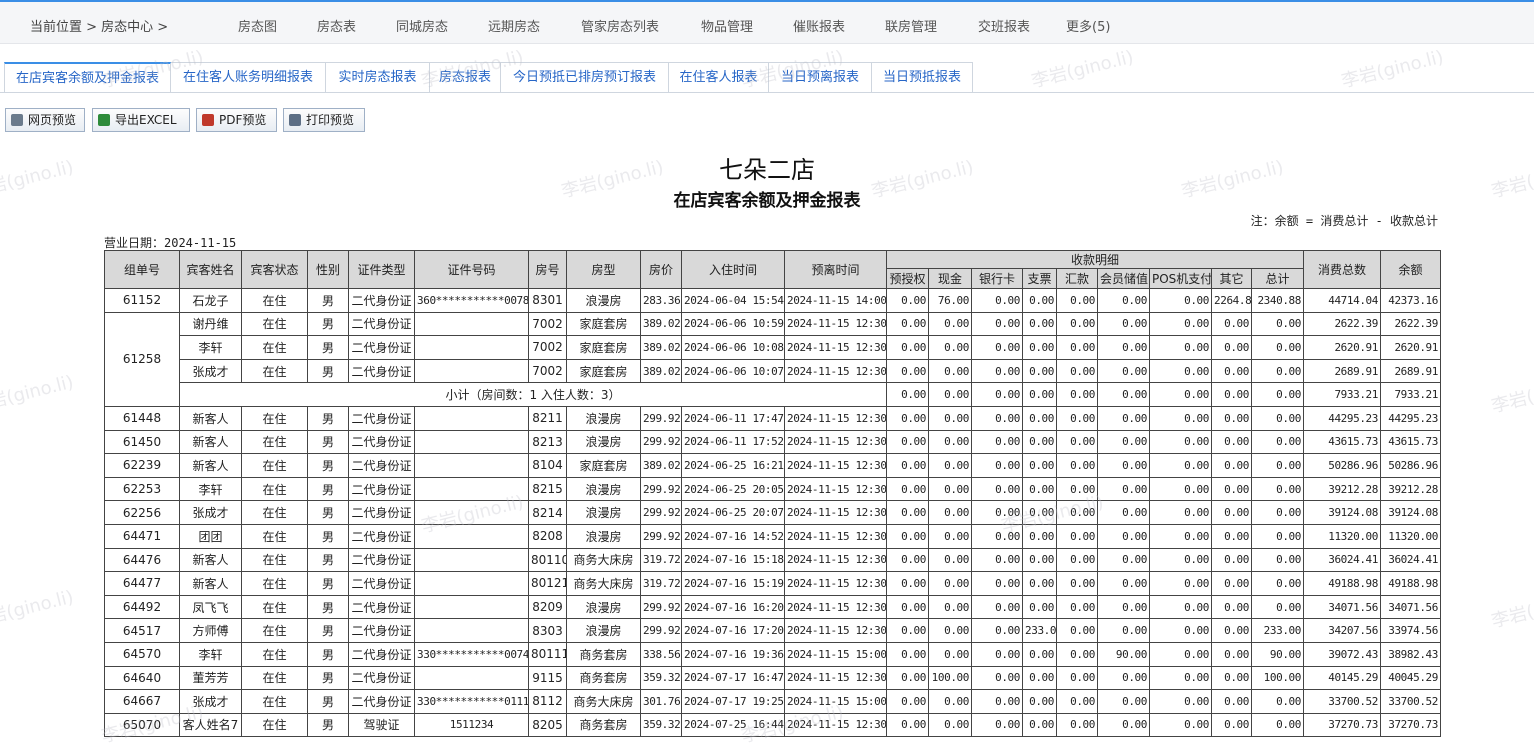 The image size is (1534, 754). I want to click on tab-today-departures: 当日预离报表, so click(820, 77).